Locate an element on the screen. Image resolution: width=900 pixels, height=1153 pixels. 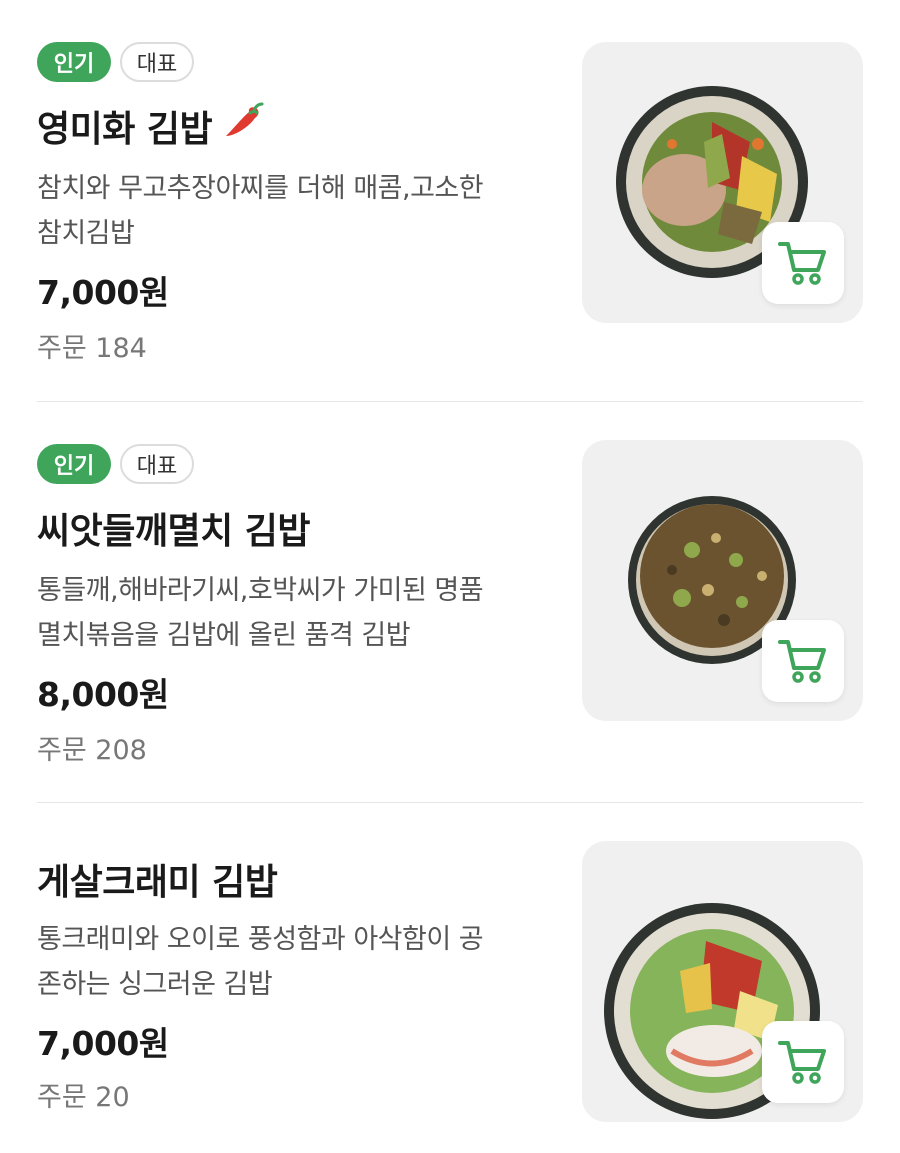
menu-item-description: 참치와 무고추장아찌를 더해 매콤,고소한 참치김밥 is located at coordinates (292, 211).